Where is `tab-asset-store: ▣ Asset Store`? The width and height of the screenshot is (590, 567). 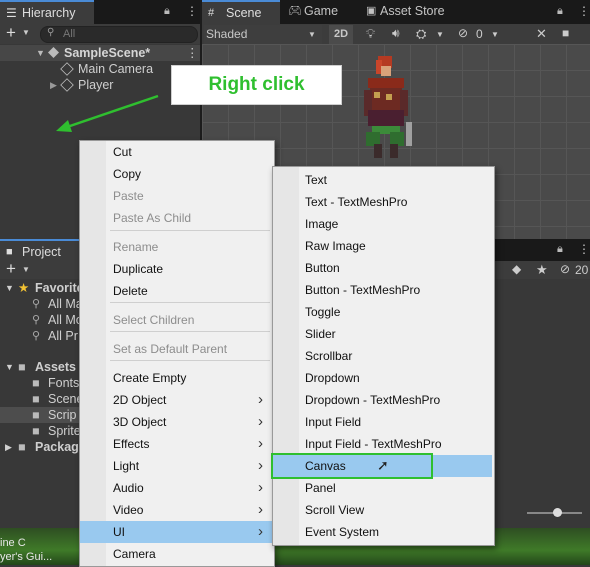
tab-asset-store: ▣ Asset Store is located at coordinates (410, 11).